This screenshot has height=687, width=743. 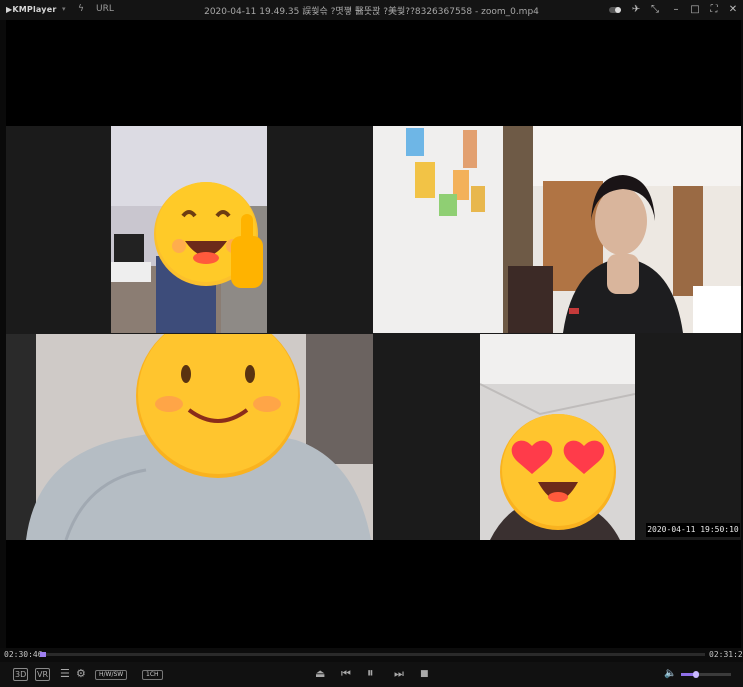 I want to click on volume-slider, so click(x=706, y=674).